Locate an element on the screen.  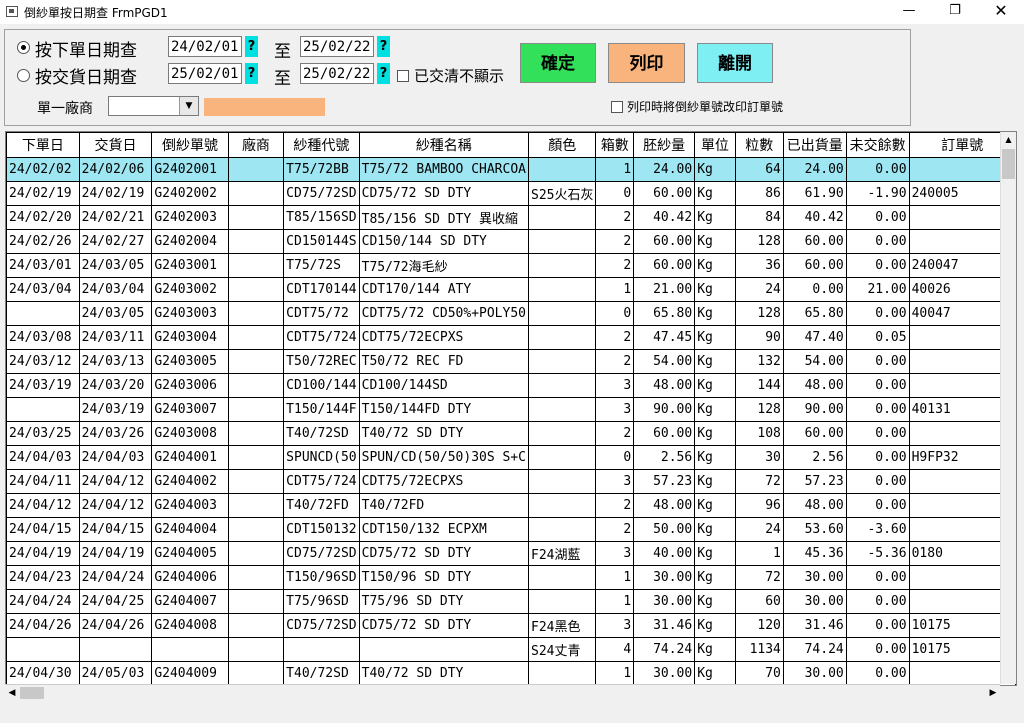
column-header: 箱數 is located at coordinates (615, 145).